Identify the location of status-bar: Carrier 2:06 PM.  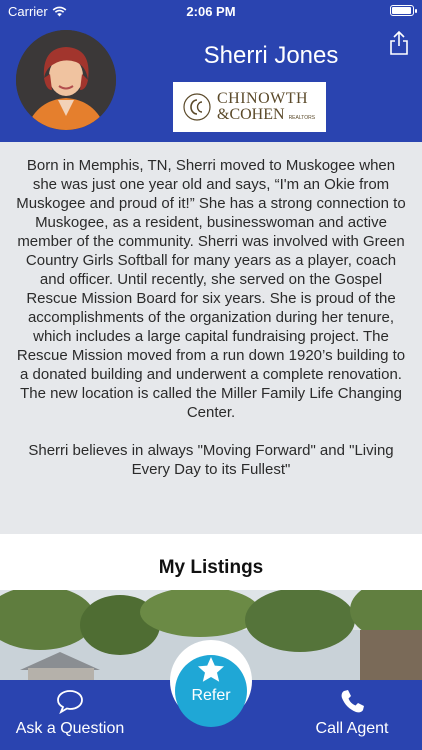
(211, 11).